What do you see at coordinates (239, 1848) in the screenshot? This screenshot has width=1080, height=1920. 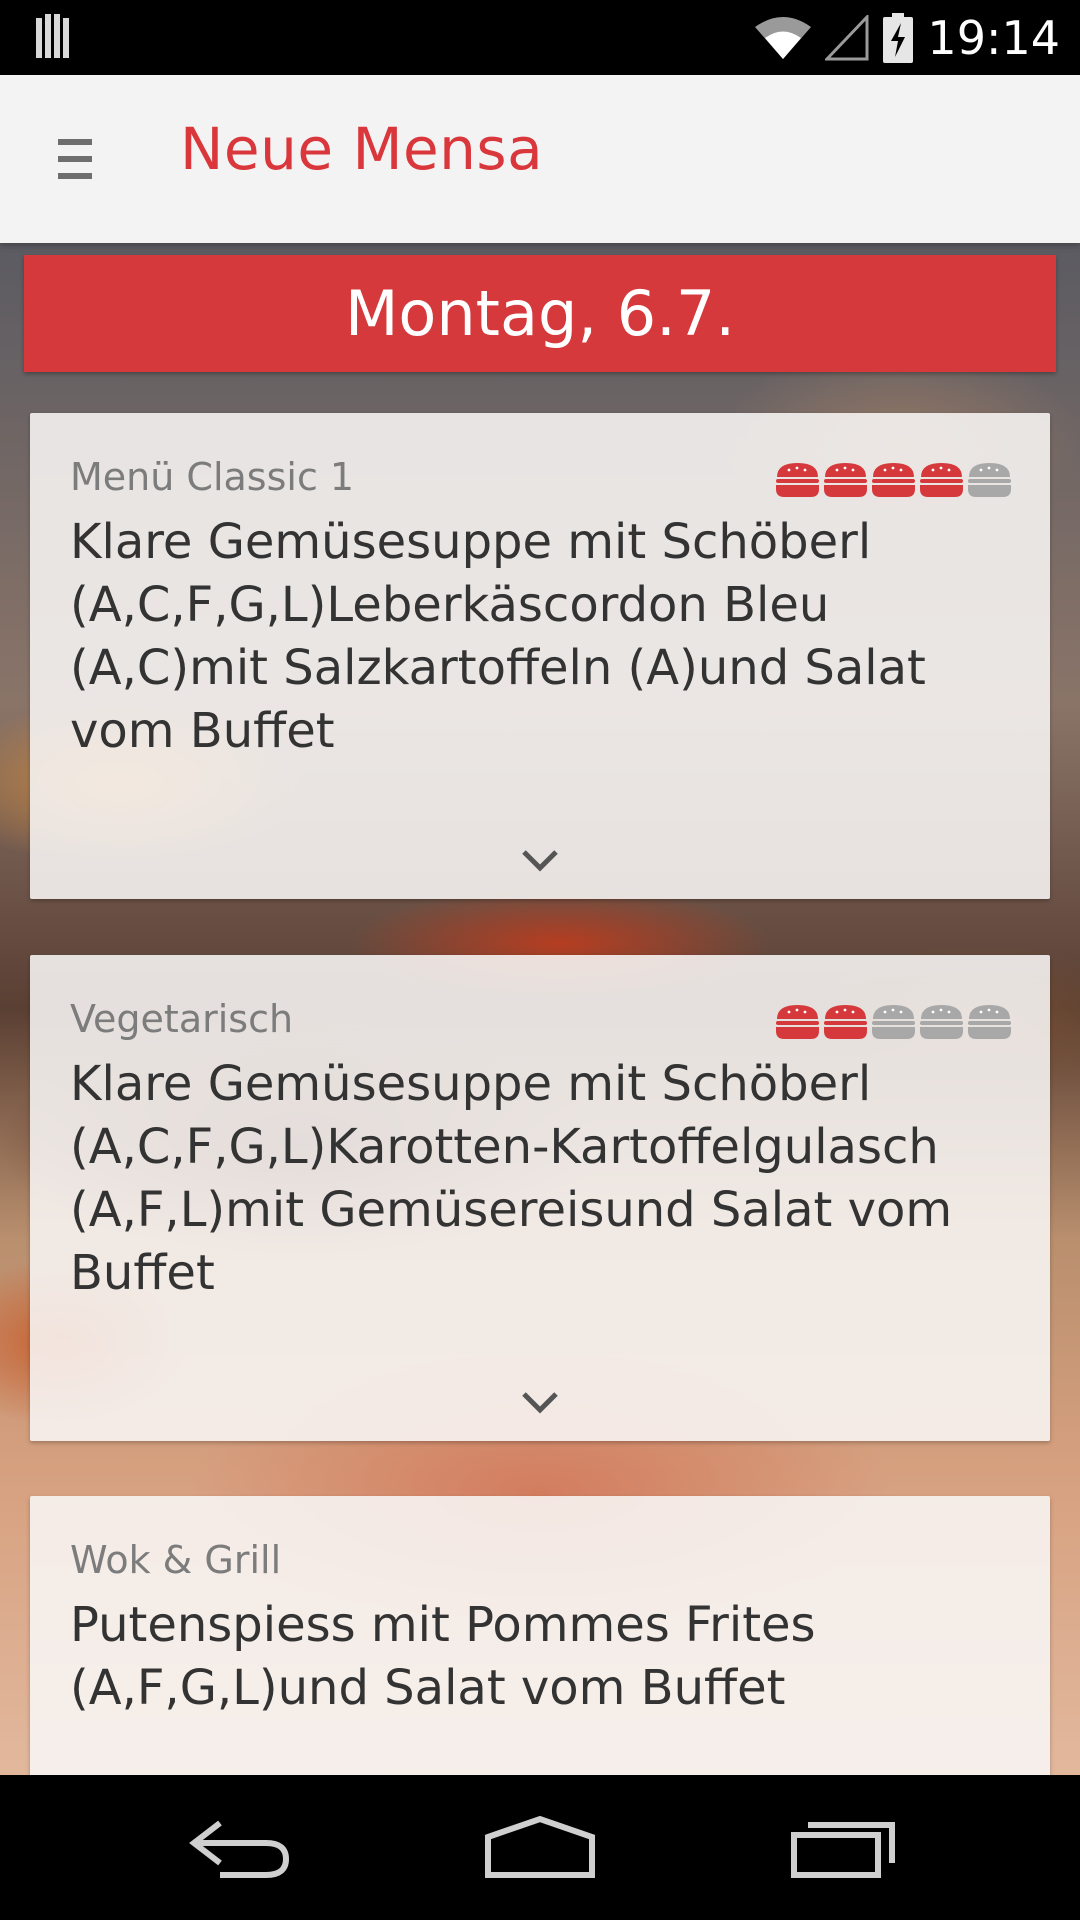 I see `back-icon` at bounding box center [239, 1848].